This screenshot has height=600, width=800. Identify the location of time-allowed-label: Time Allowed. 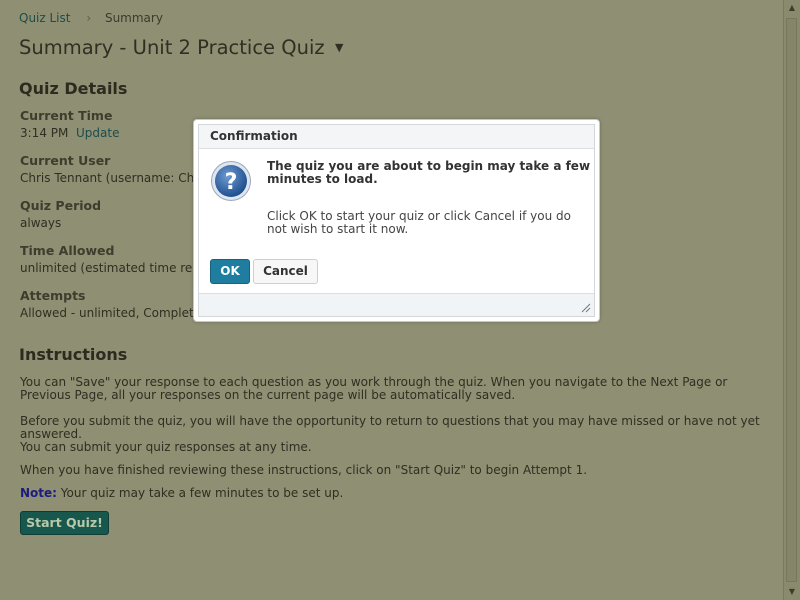
(67, 250).